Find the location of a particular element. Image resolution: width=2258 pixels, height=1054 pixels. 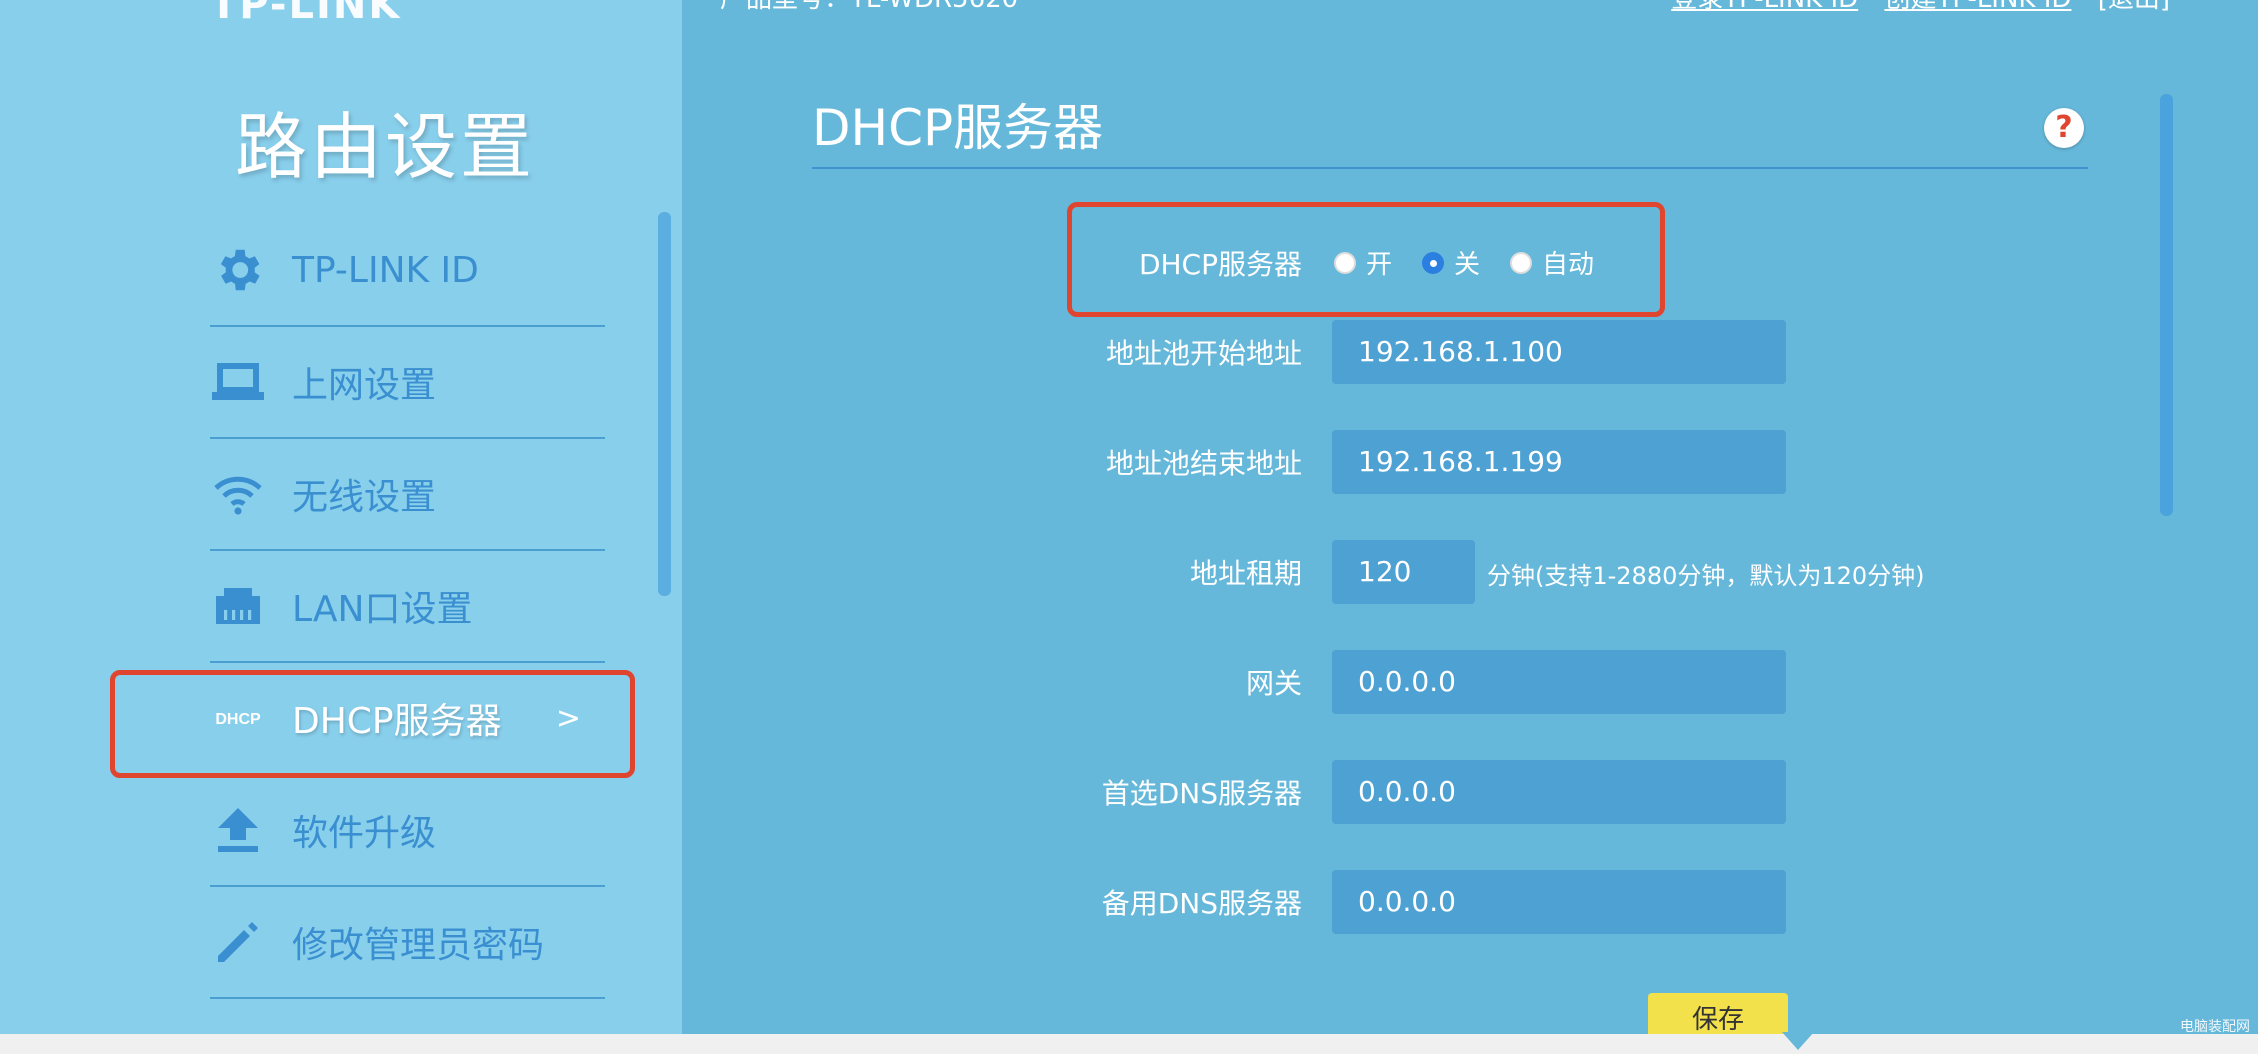

dns-secondary-label: 备用DNS服务器 is located at coordinates (1201, 903).